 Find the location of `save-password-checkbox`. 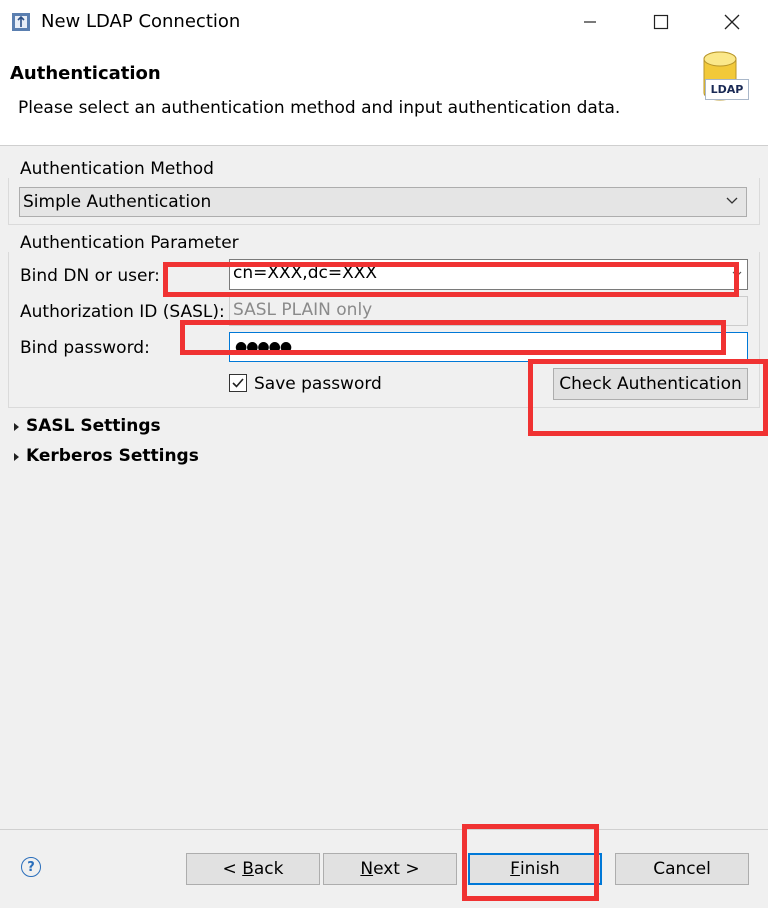

save-password-checkbox is located at coordinates (238, 383).